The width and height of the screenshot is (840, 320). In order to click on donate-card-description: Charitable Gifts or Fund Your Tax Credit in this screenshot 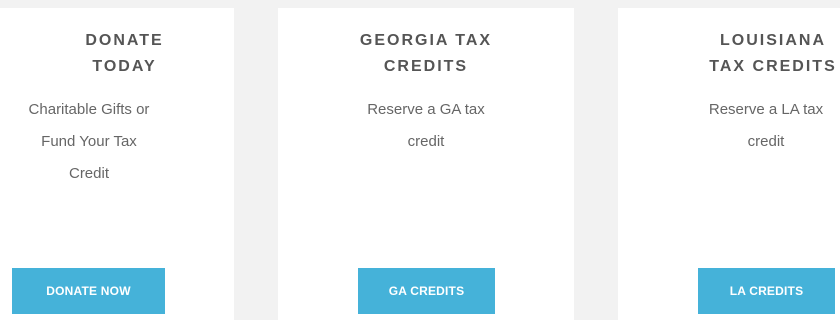, I will do `click(89, 141)`.